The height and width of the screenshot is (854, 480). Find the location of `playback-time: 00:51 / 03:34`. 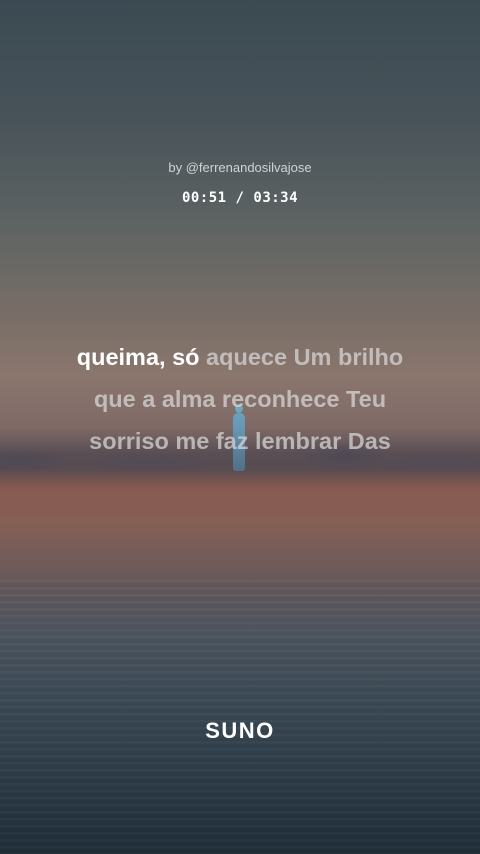

playback-time: 00:51 / 03:34 is located at coordinates (240, 198).